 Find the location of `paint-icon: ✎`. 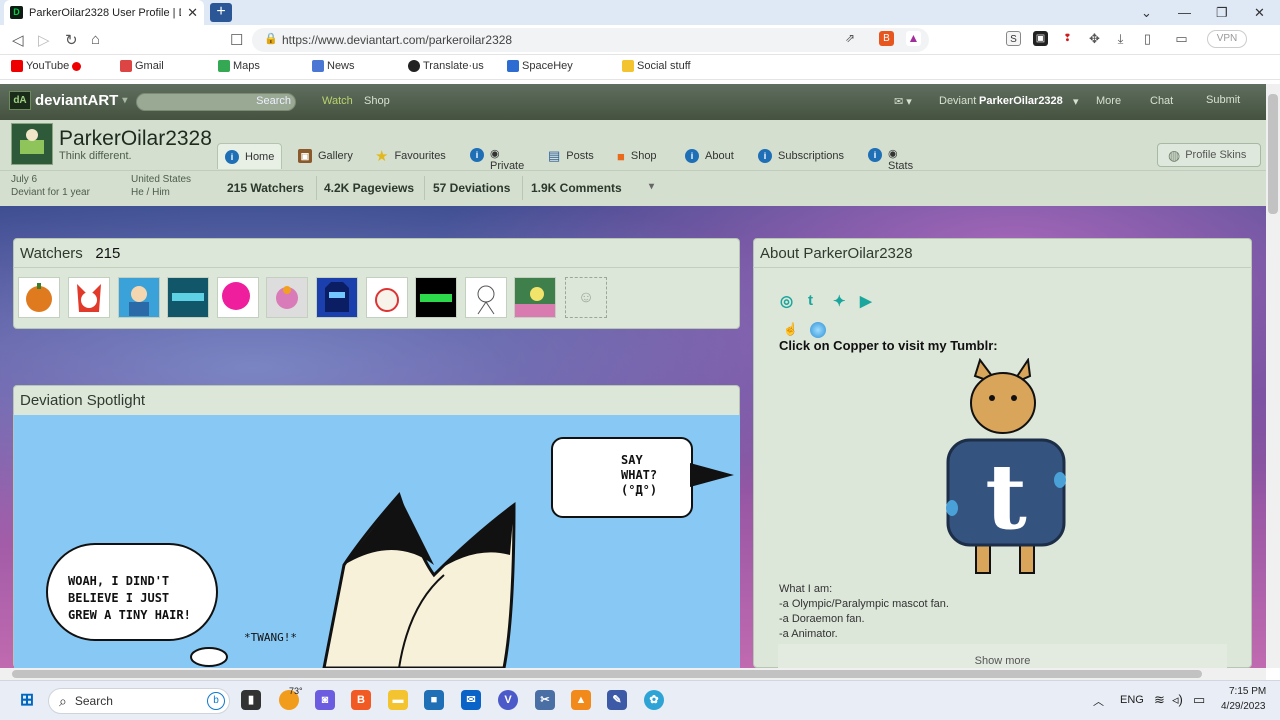

paint-icon: ✎ is located at coordinates (617, 700).